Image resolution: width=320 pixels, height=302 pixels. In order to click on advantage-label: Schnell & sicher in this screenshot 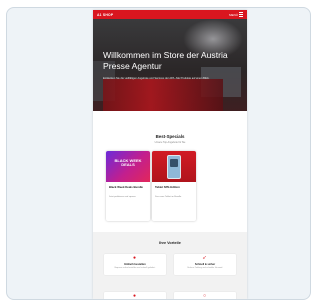, I will do `click(205, 264)`.